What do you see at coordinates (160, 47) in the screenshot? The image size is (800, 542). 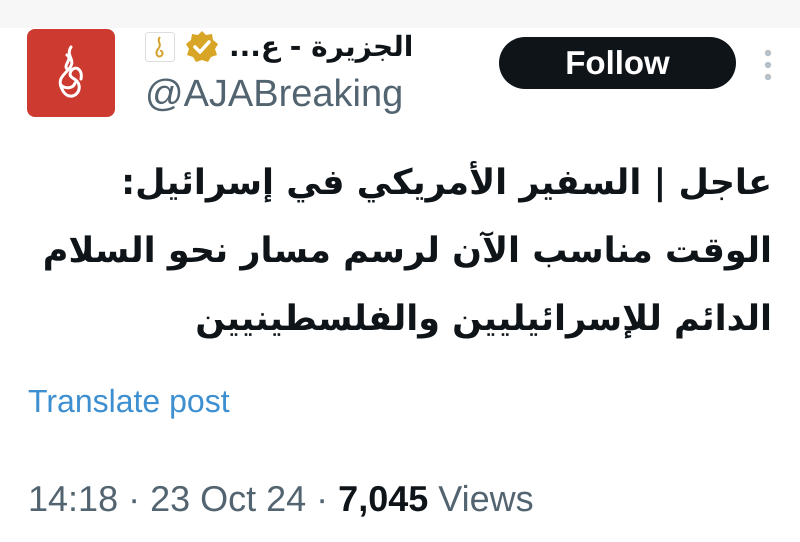 I see `logo-icon` at bounding box center [160, 47].